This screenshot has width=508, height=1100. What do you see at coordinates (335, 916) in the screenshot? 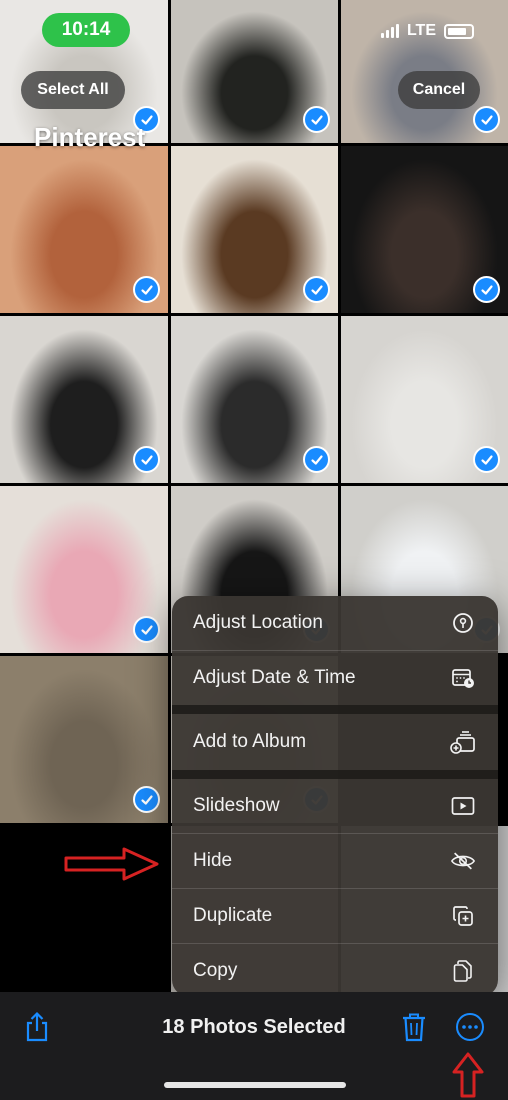
I see `menu-item-duplicate: Duplicate` at bounding box center [335, 916].